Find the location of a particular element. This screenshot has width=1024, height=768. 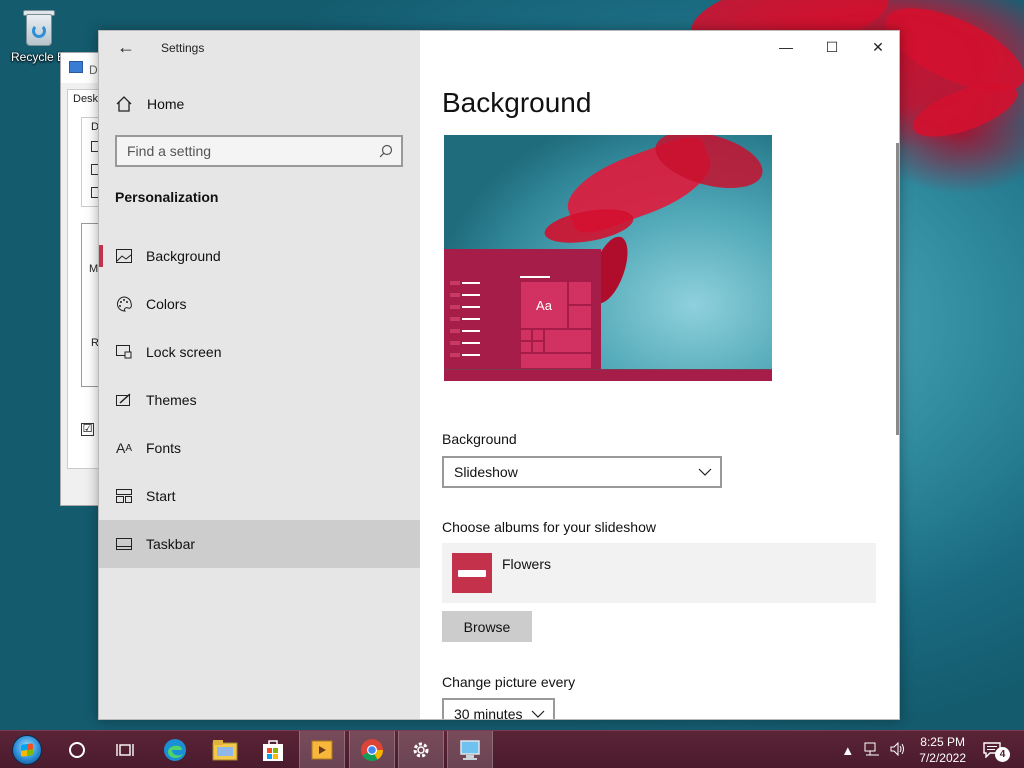

lock-screen-icon is located at coordinates (124, 352).